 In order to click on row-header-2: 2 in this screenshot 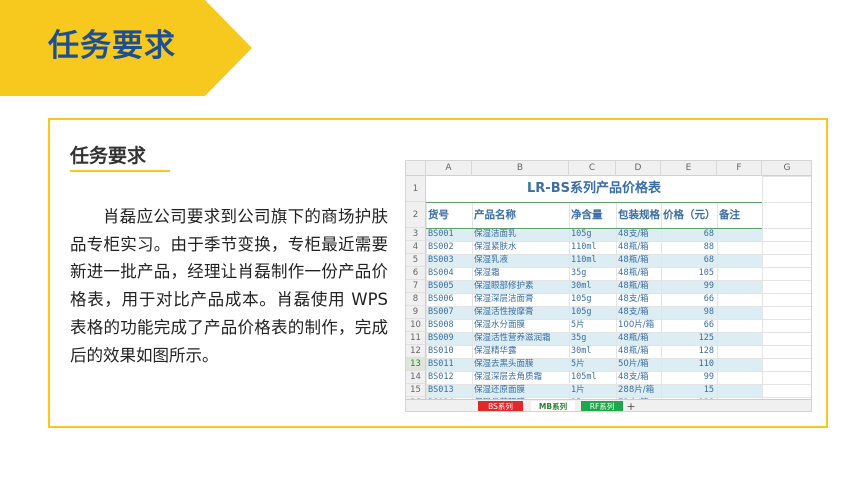, I will do `click(416, 215)`.